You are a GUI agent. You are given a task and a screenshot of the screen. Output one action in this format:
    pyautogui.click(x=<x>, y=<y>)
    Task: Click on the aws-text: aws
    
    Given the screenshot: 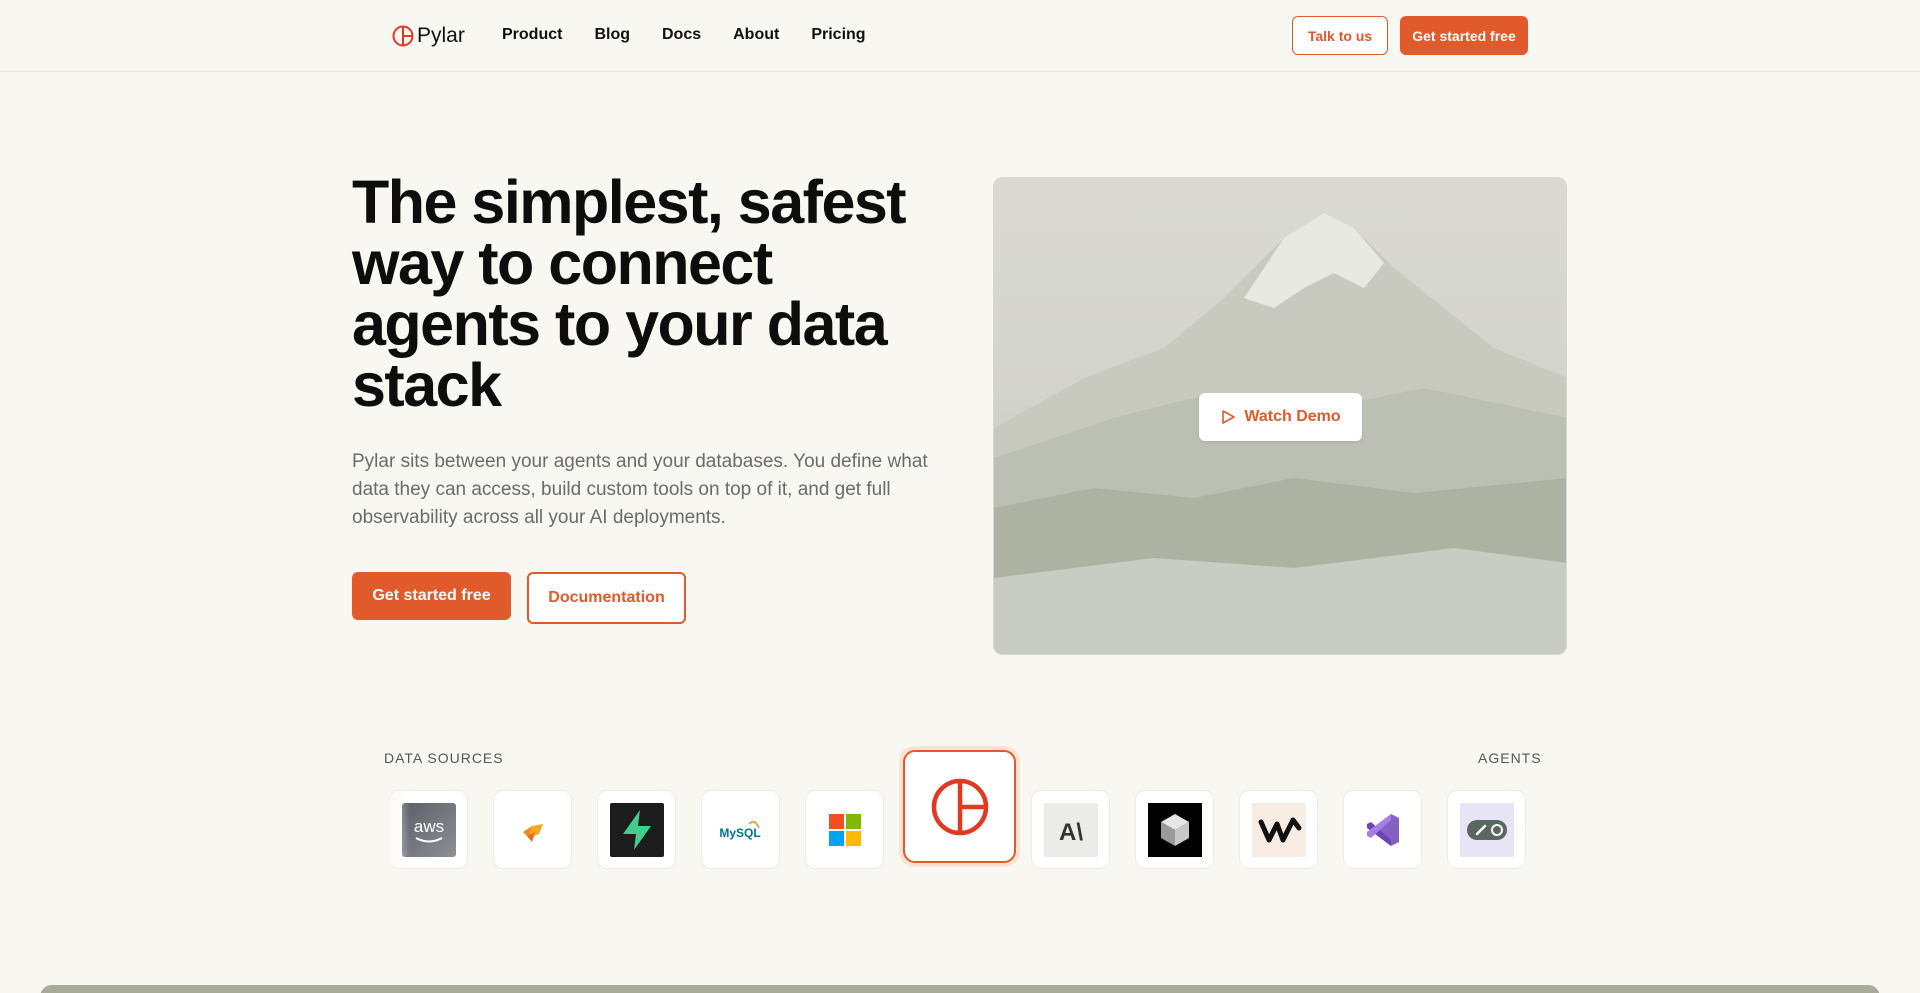 What is the action you would take?
    pyautogui.click(x=428, y=826)
    